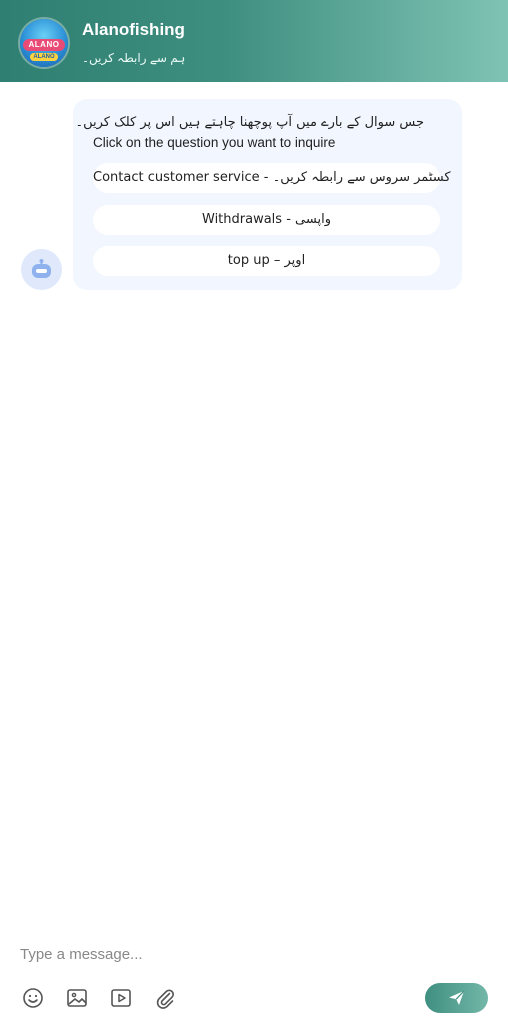 The image size is (508, 1024). Describe the element at coordinates (165, 998) in the screenshot. I see `attachment-icon` at that location.